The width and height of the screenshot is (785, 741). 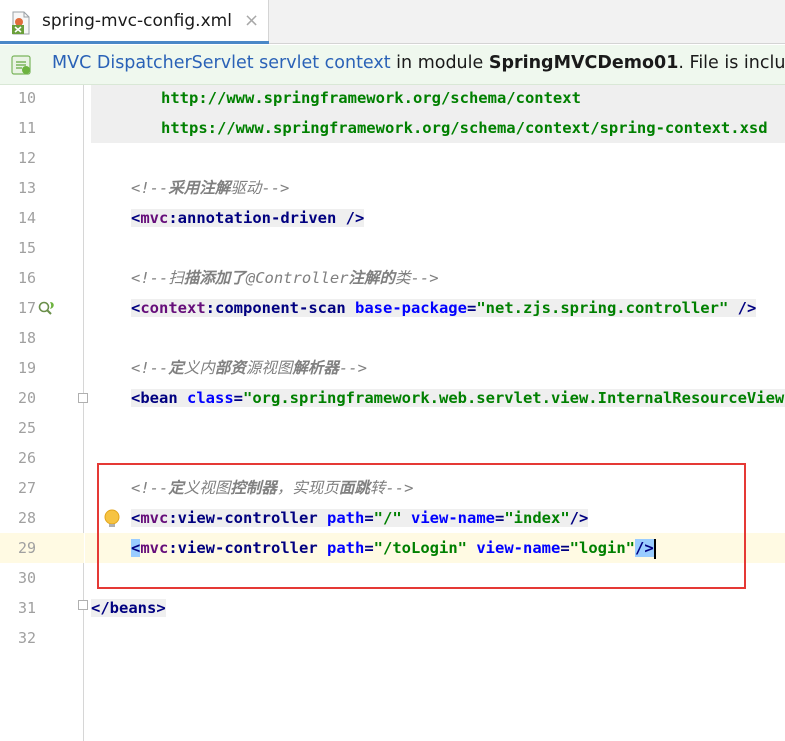 I want to click on code-line-19: <!--定义内部资源视图解析器-->, so click(x=249, y=368).